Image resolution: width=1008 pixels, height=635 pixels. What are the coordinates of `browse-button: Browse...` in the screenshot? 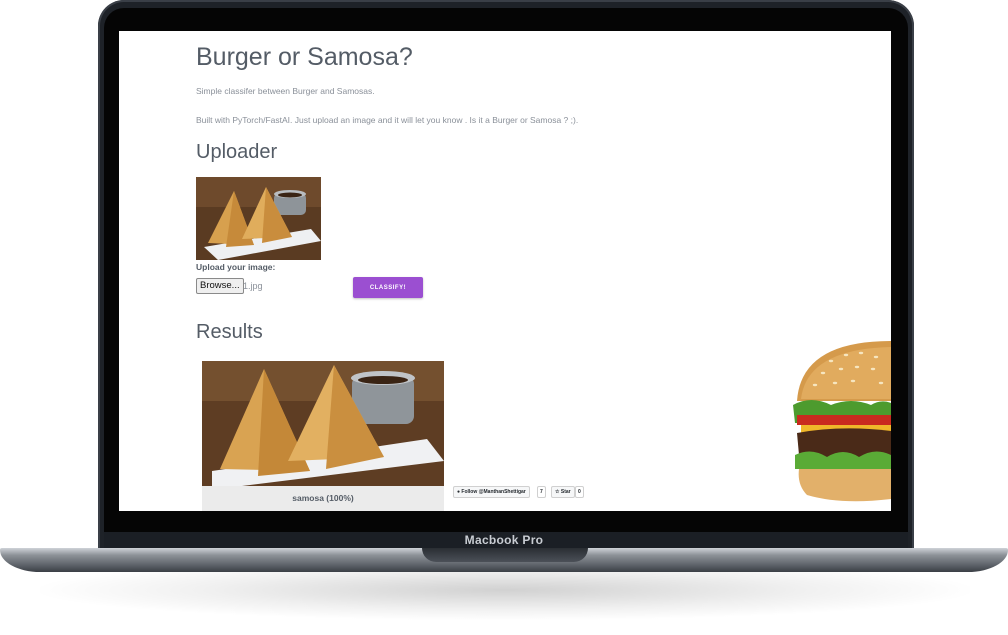 It's located at (220, 286).